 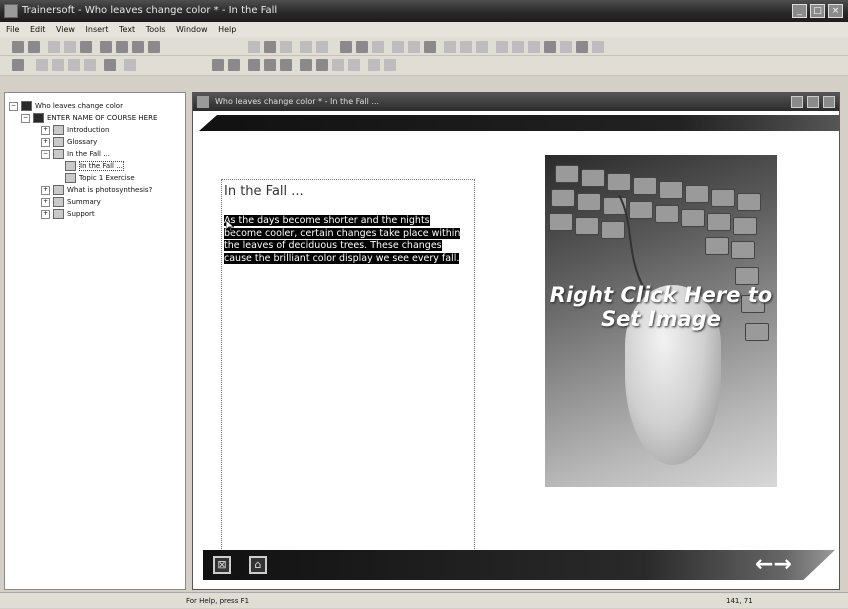 What do you see at coordinates (598, 47) in the screenshot?
I see `quiz-icon` at bounding box center [598, 47].